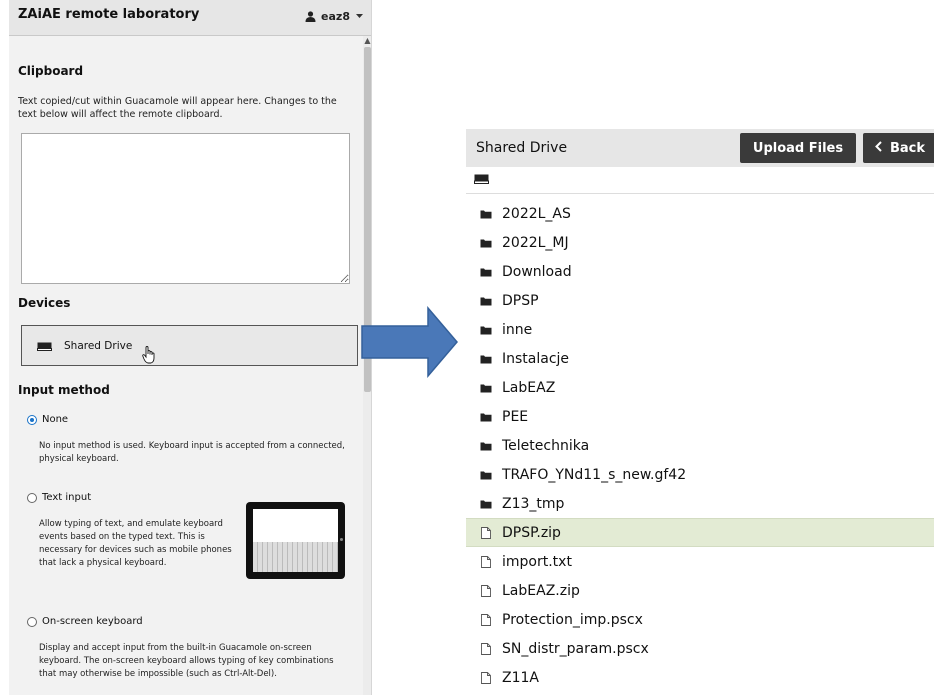  Describe the element at coordinates (32, 621) in the screenshot. I see `radio-on-screen-keyboard` at that location.